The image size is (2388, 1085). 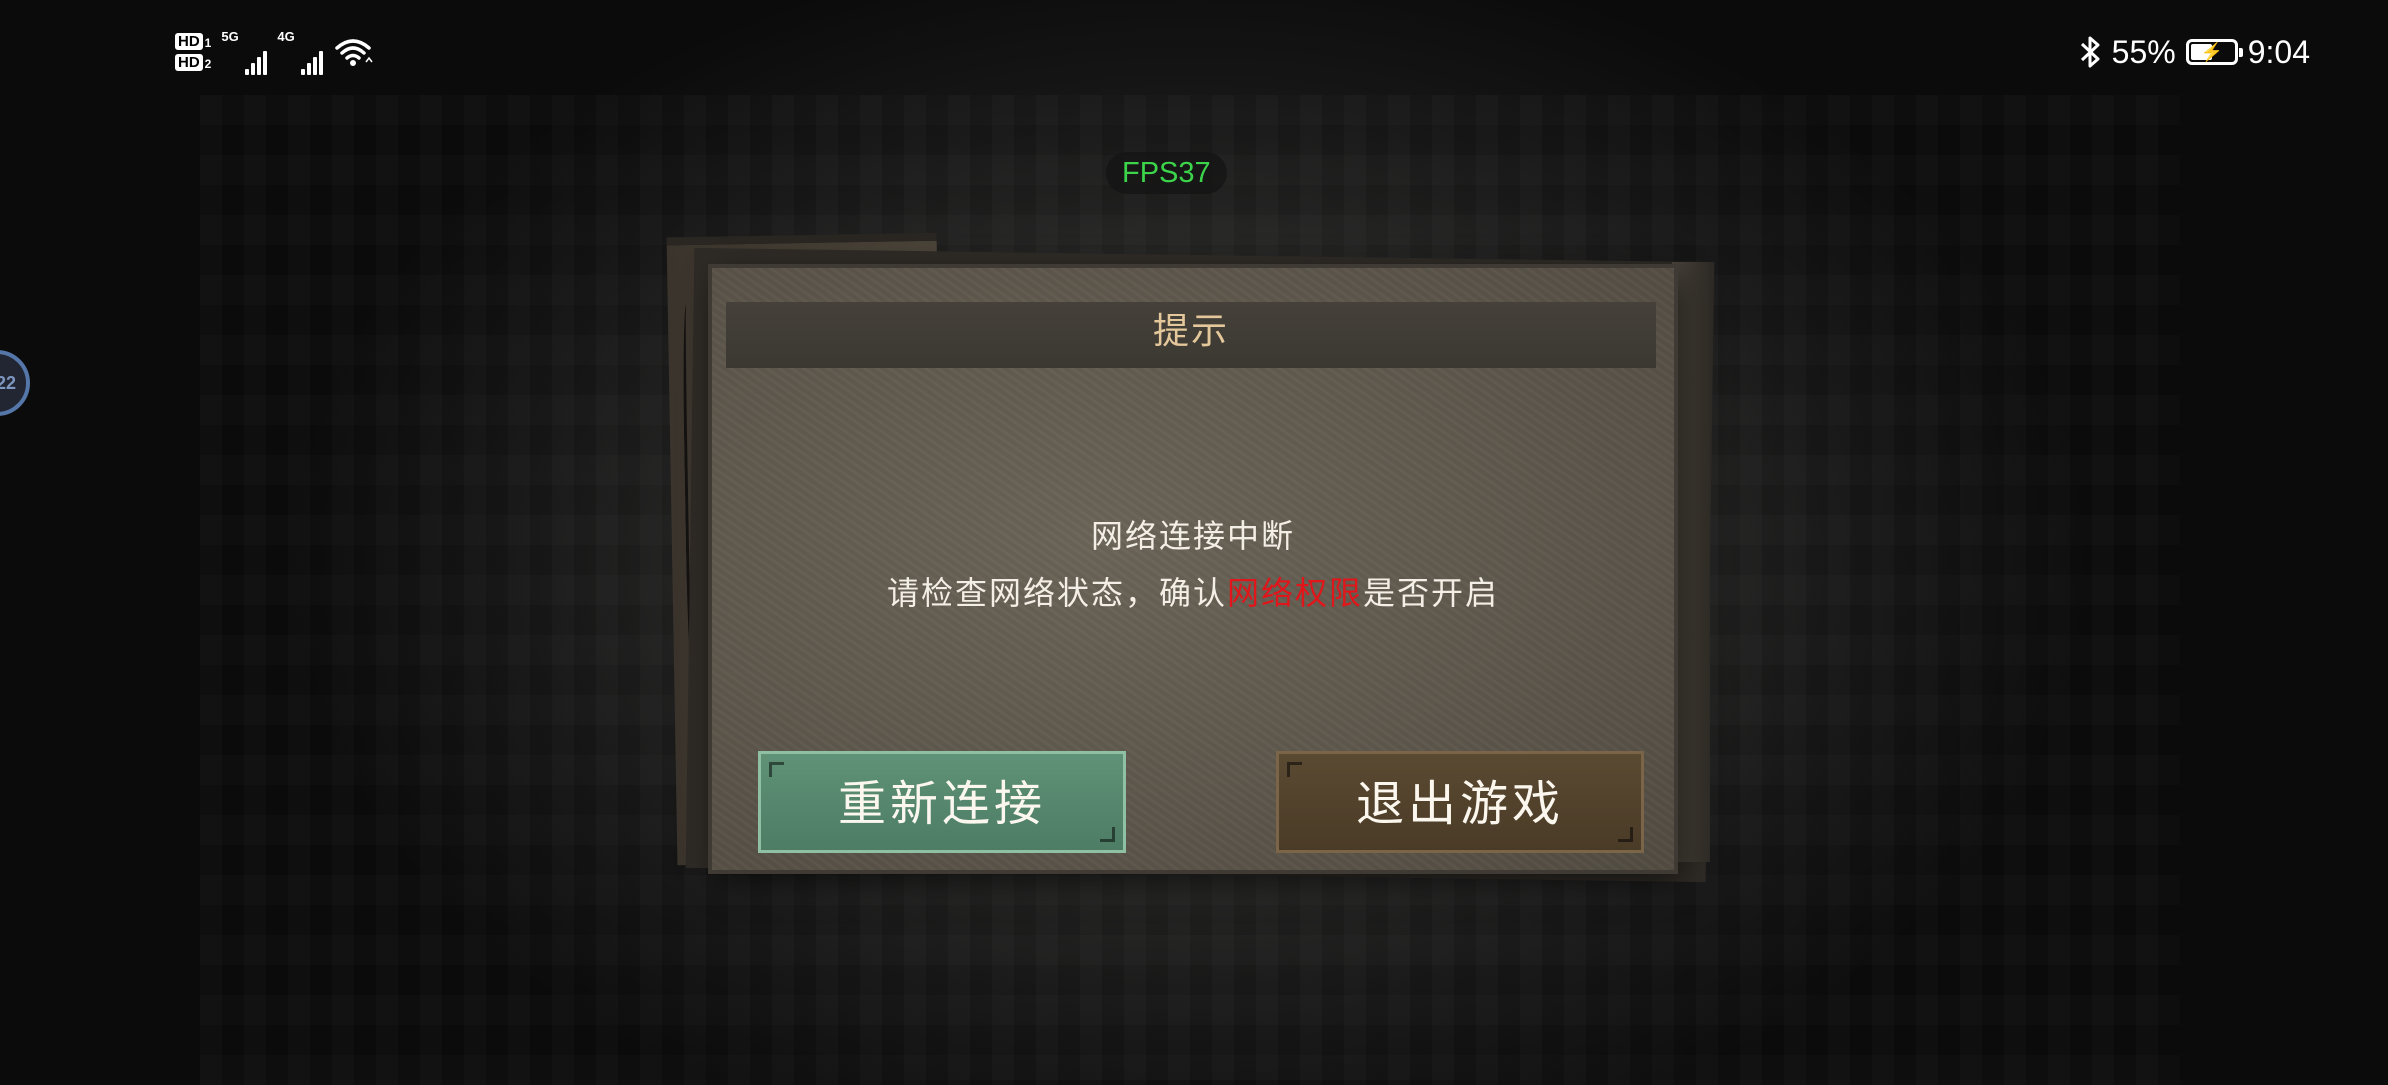 I want to click on status-bar: HD 1 HD 2 5G 4G 55% ⚡ 9:04, so click(x=1194, y=50).